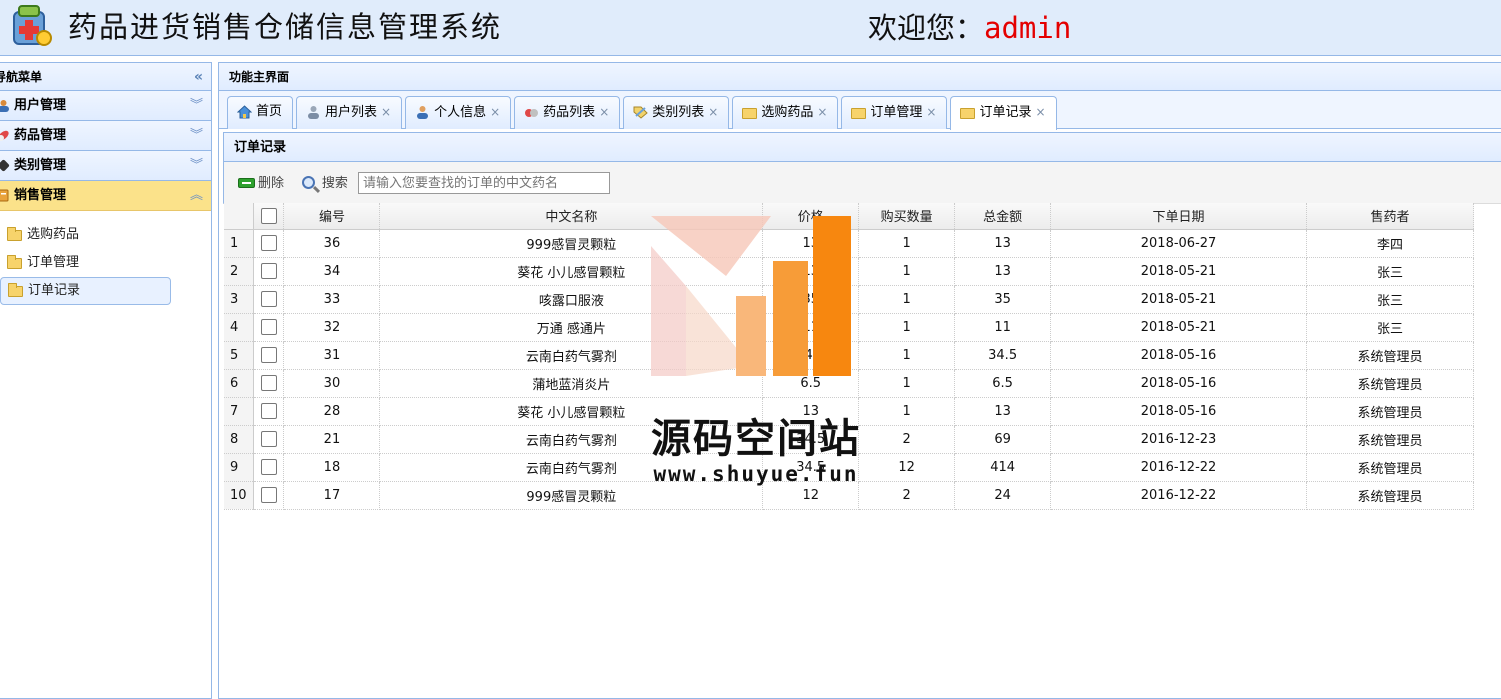 The width and height of the screenshot is (1501, 699). I want to click on table-row: 4 32 万通 感通片 11 1 11 2018-05-21 张三, so click(849, 327).